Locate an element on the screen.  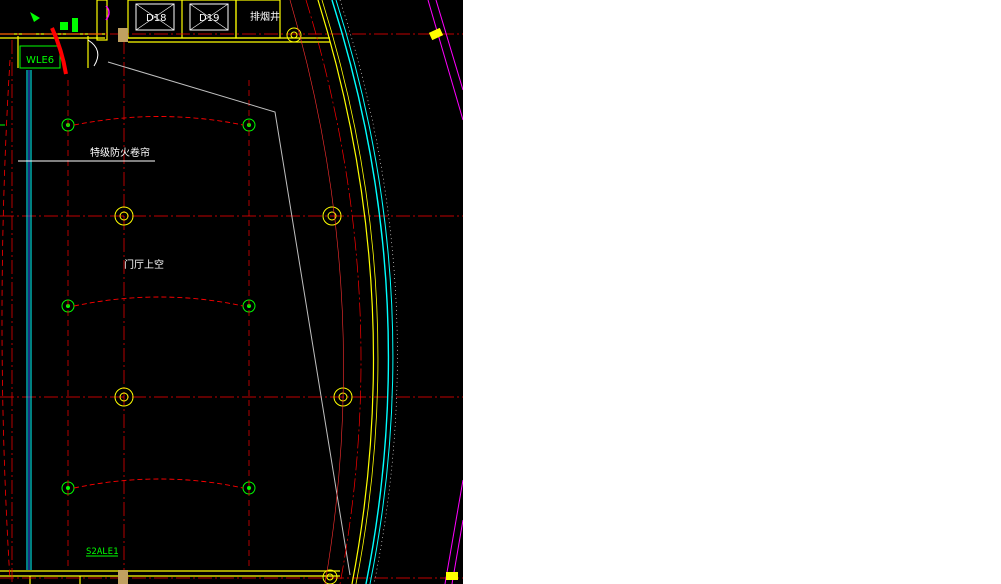
column-marker-top is located at coordinates (123, 35).